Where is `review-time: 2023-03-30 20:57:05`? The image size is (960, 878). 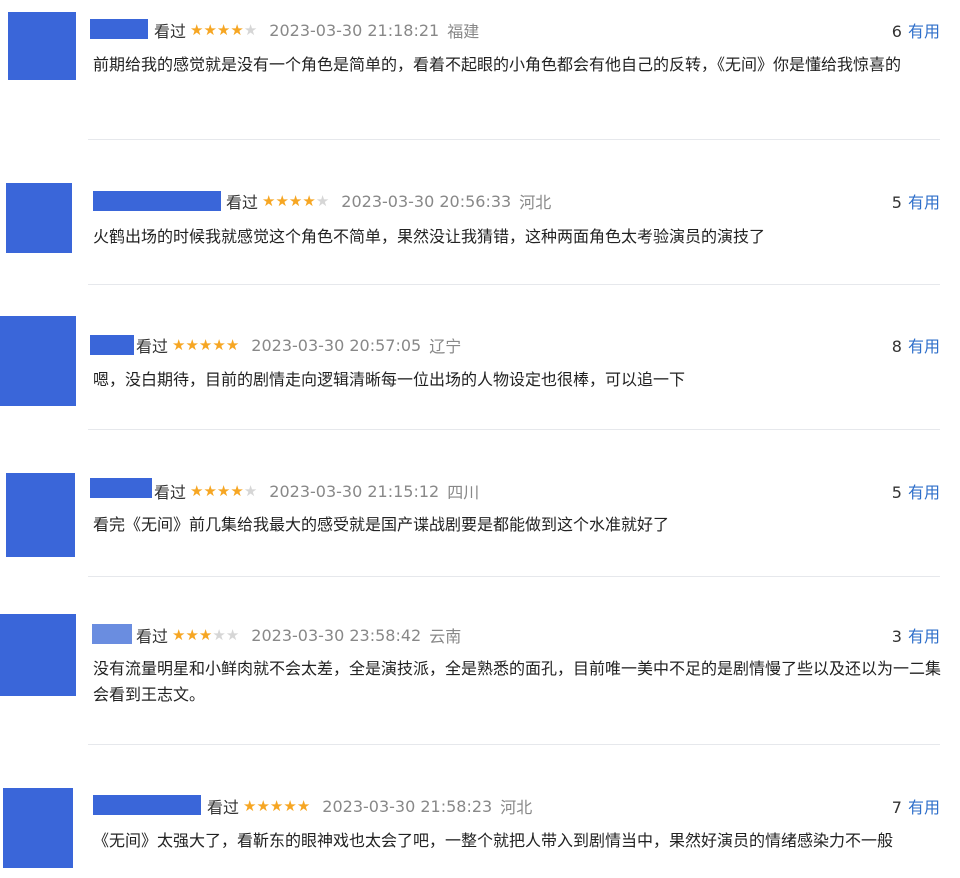 review-time: 2023-03-30 20:57:05 is located at coordinates (336, 345).